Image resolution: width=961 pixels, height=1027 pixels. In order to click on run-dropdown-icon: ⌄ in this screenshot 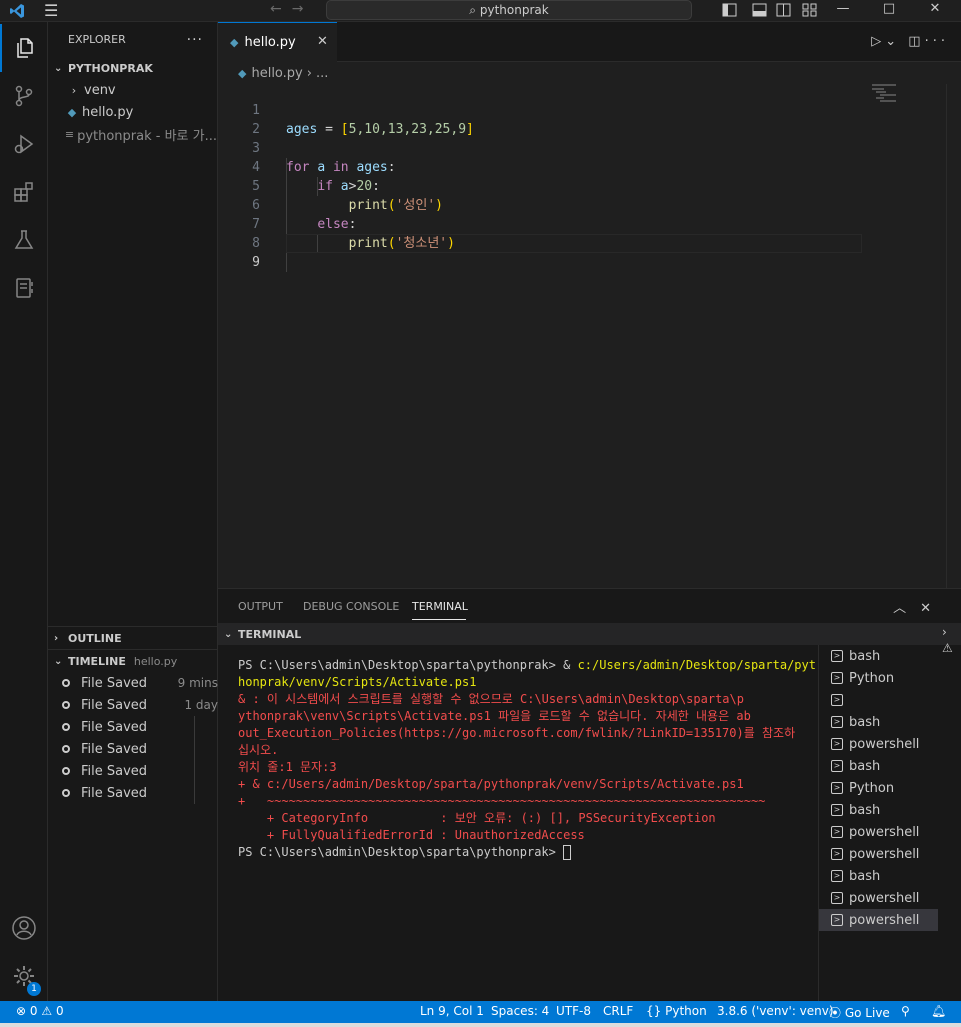, I will do `click(892, 41)`.